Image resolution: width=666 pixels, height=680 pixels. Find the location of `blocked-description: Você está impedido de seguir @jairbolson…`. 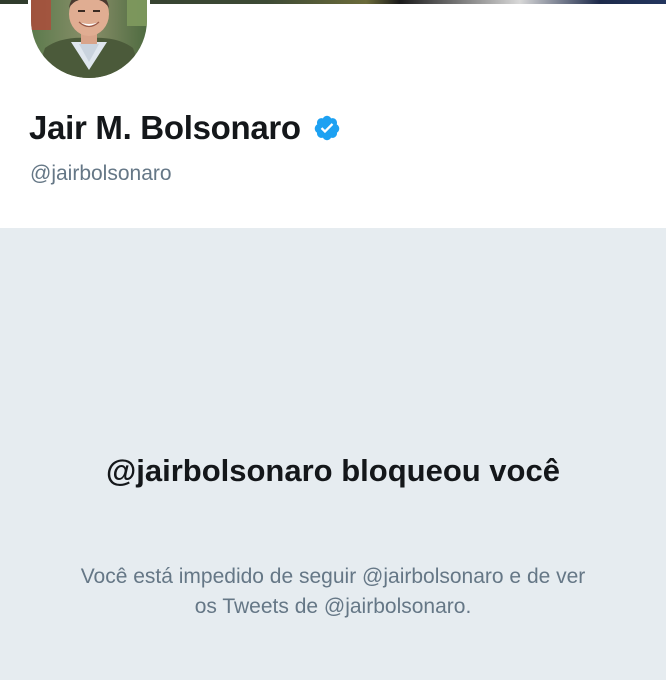

blocked-description: Você está impedido de seguir @jairbolson… is located at coordinates (333, 591).